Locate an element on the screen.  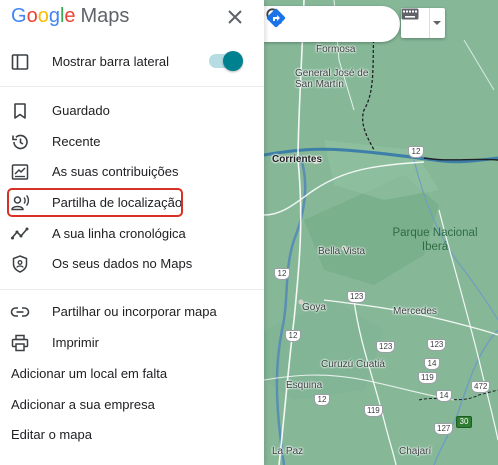
map-label-mercedes: Mercedes is located at coordinates (415, 311).